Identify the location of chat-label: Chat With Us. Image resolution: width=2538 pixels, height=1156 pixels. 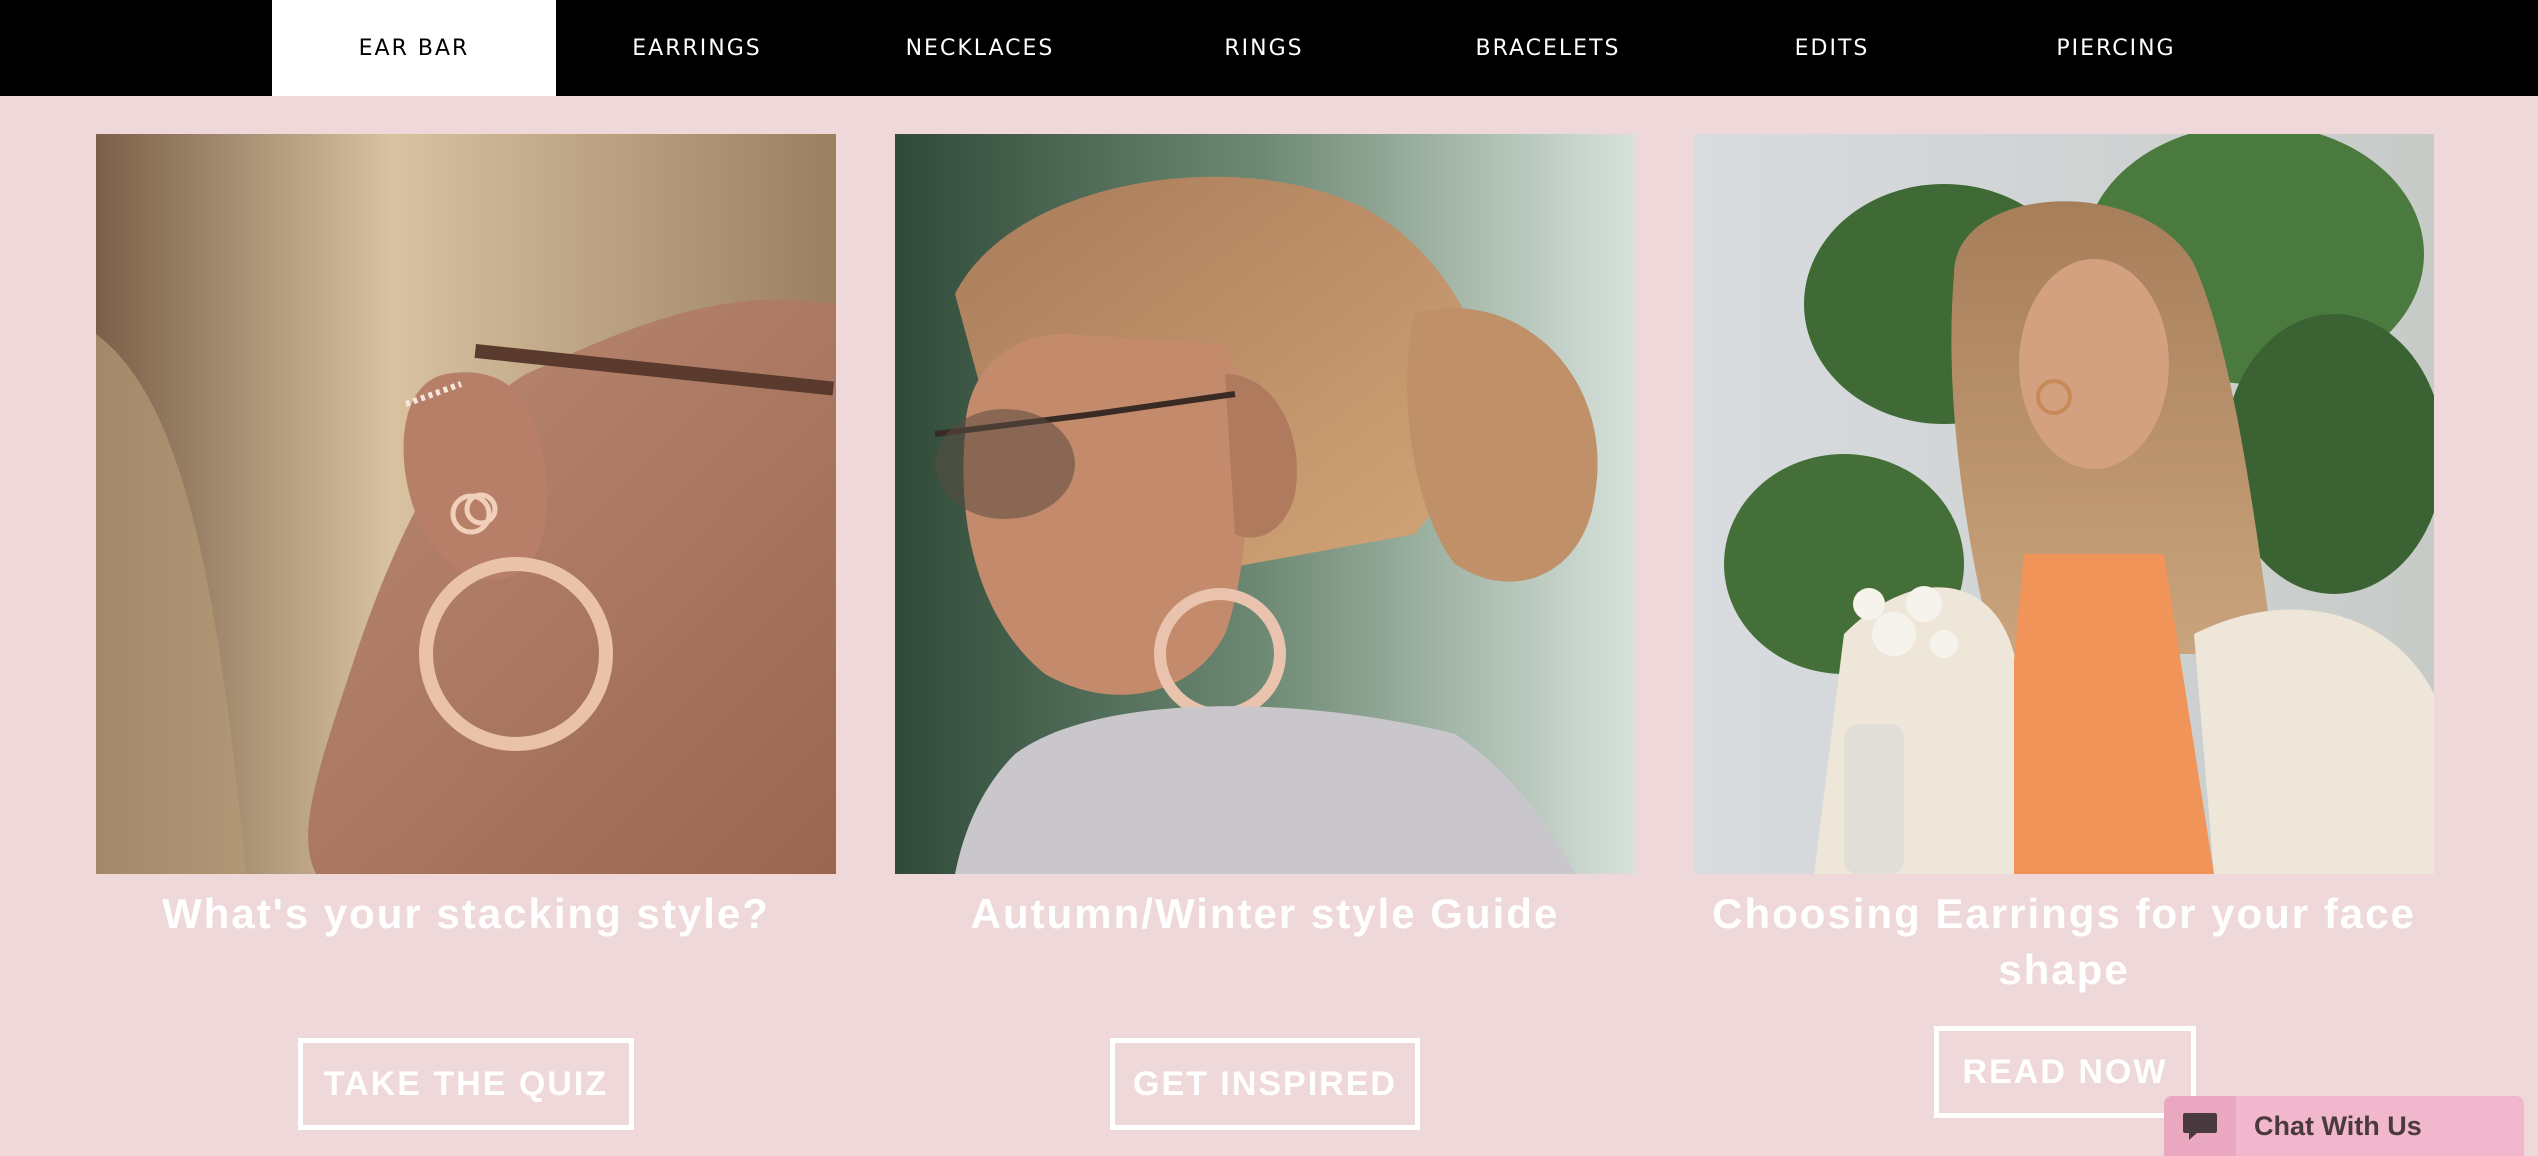
(2338, 1125).